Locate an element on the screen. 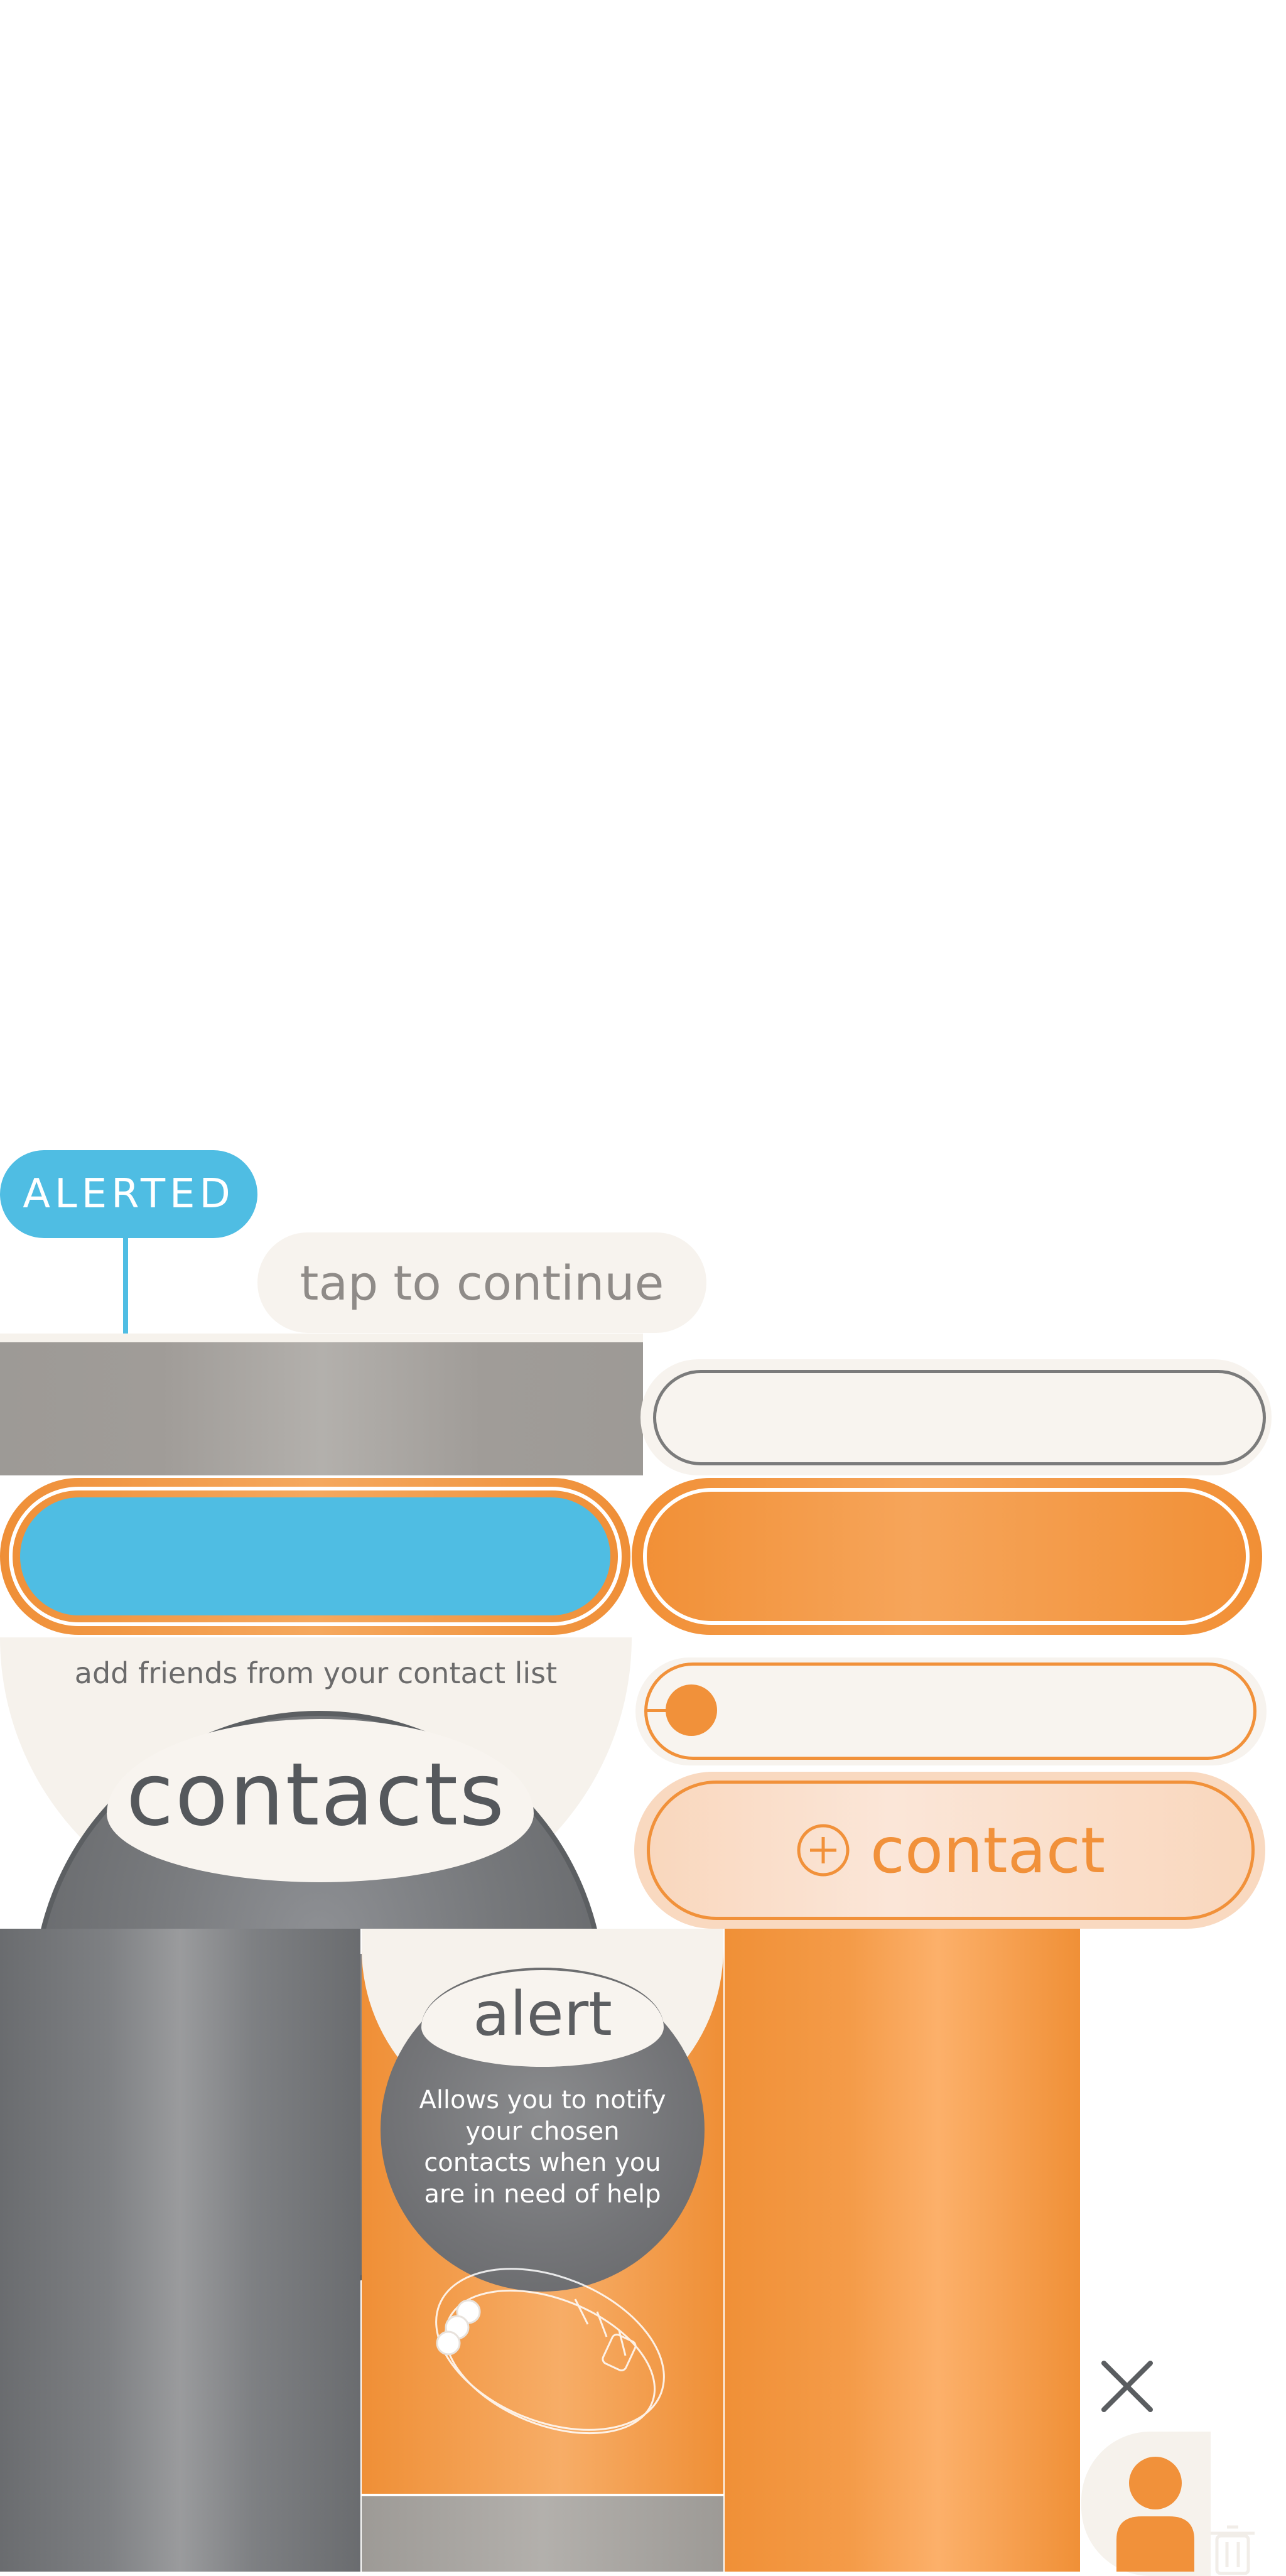 This screenshot has width=1286, height=2576. alerted-badge: ALERTED is located at coordinates (128, 1194).